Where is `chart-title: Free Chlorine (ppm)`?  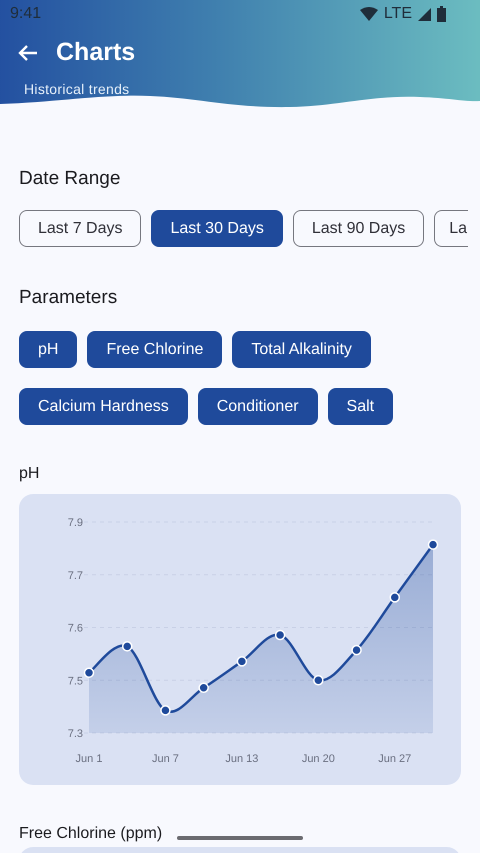
chart-title: Free Chlorine (ppm) is located at coordinates (90, 834).